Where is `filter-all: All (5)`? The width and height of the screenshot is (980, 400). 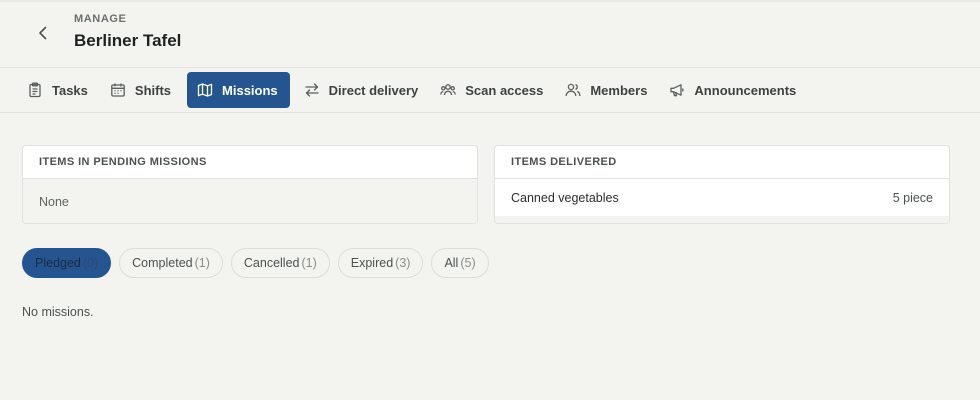 filter-all: All (5) is located at coordinates (460, 263).